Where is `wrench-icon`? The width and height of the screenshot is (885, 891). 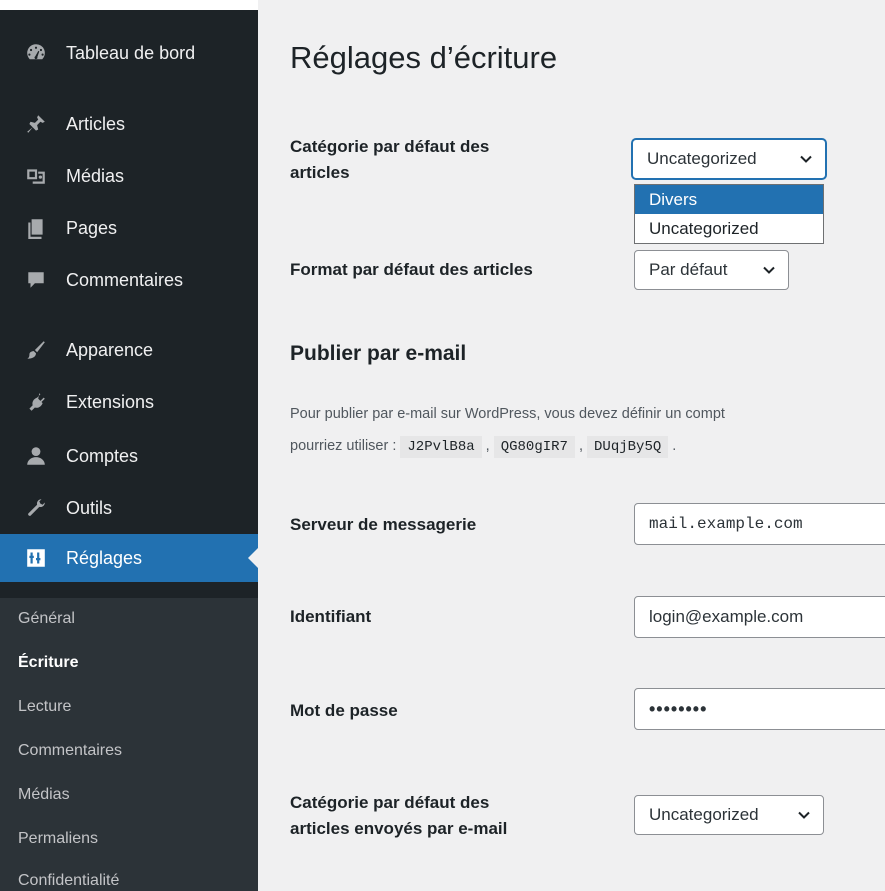
wrench-icon is located at coordinates (36, 508).